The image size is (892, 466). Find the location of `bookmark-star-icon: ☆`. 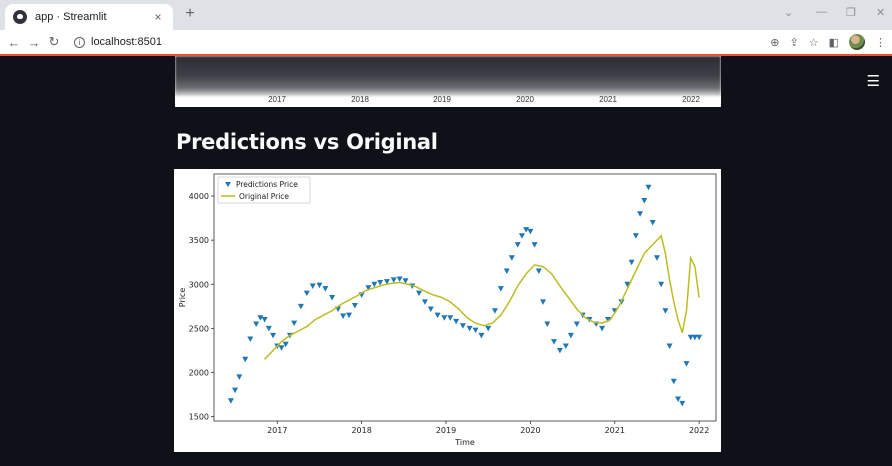

bookmark-star-icon: ☆ is located at coordinates (814, 42).